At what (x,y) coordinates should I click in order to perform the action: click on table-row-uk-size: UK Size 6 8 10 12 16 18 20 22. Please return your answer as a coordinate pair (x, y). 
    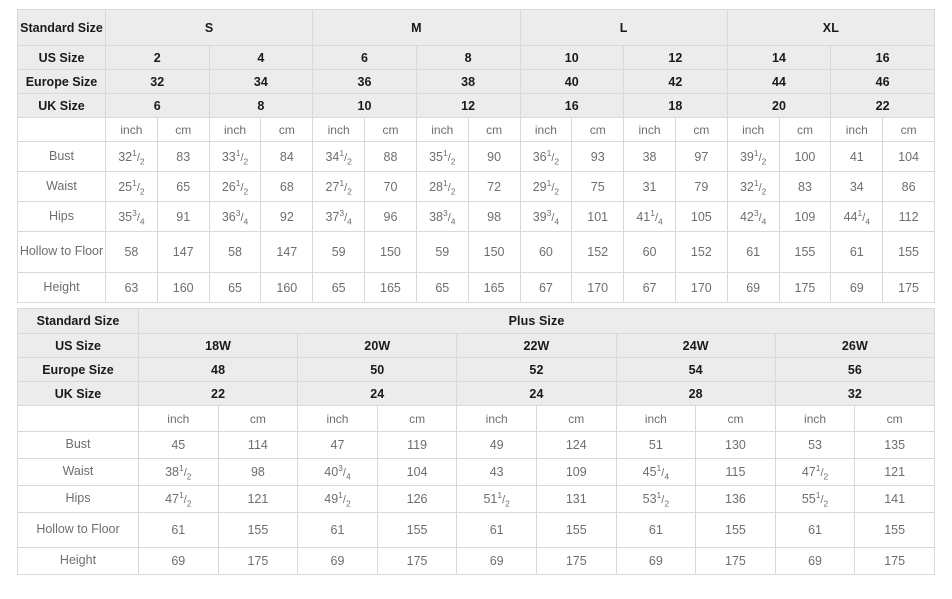
    Looking at the image, I should click on (476, 105).